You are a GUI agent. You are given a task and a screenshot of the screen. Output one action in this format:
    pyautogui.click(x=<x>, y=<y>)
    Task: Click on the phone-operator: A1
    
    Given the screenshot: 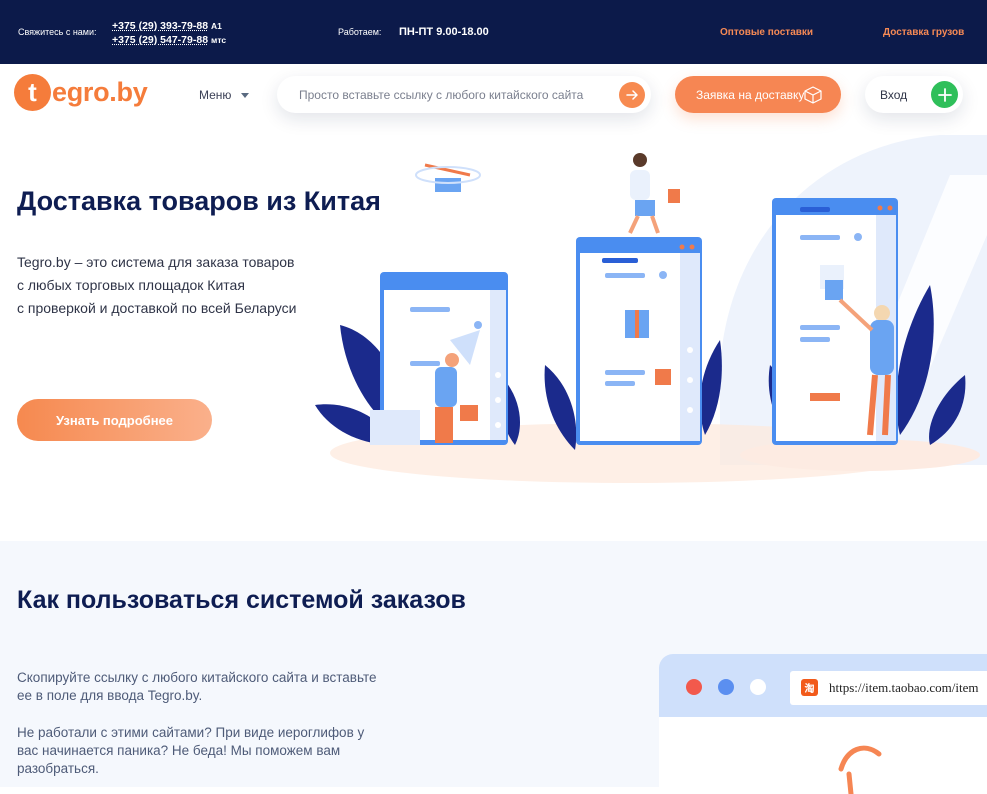 What is the action you would take?
    pyautogui.click(x=216, y=26)
    